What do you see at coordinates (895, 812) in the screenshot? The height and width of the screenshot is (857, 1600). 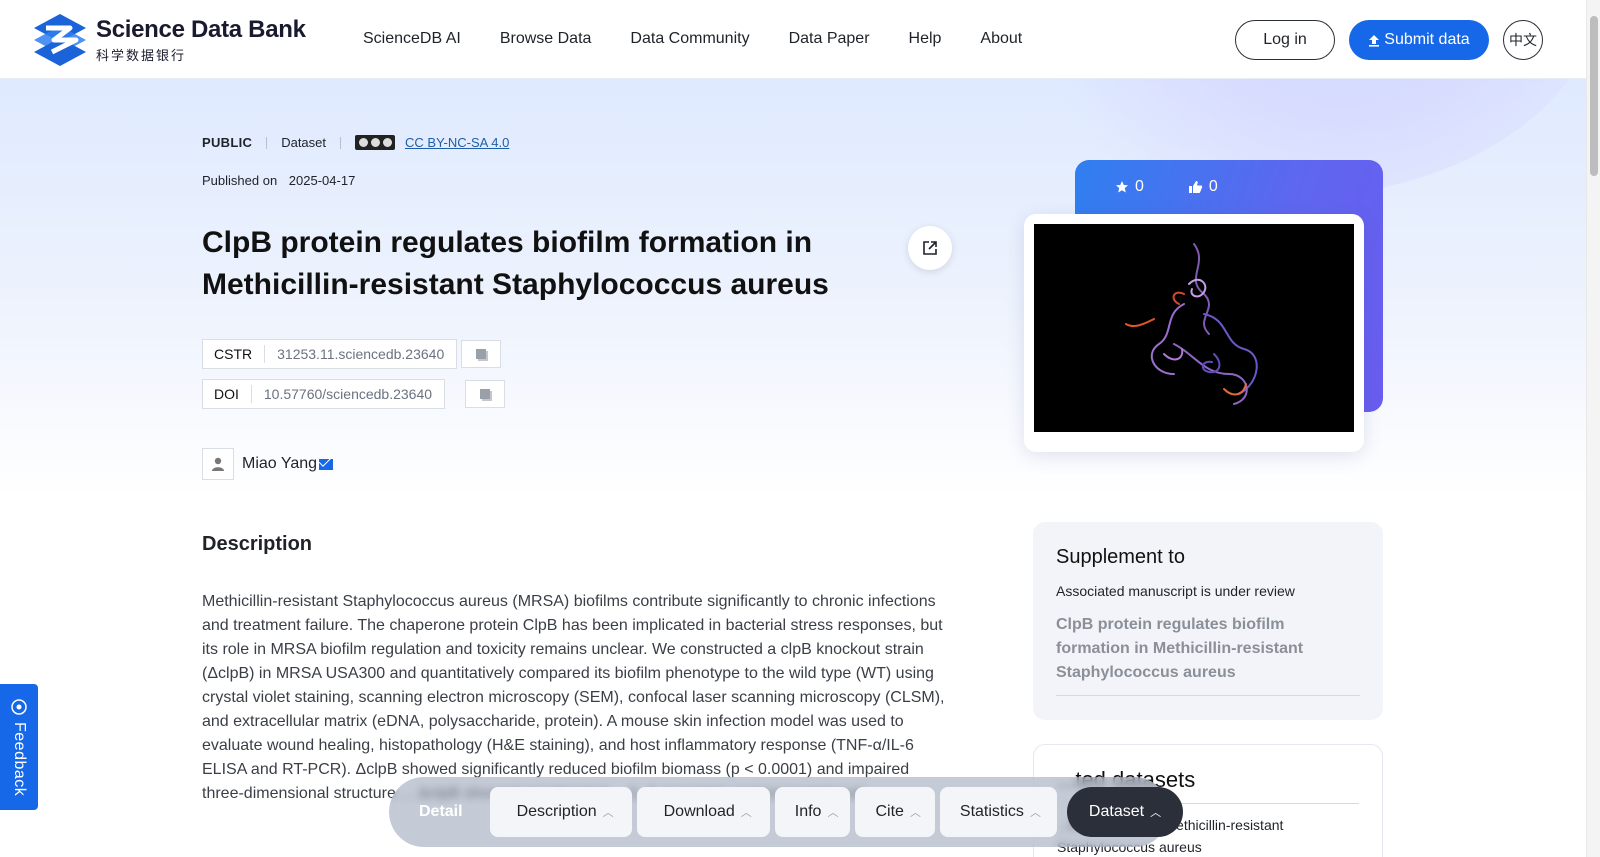 I see `tab-cite: Cite ︿` at bounding box center [895, 812].